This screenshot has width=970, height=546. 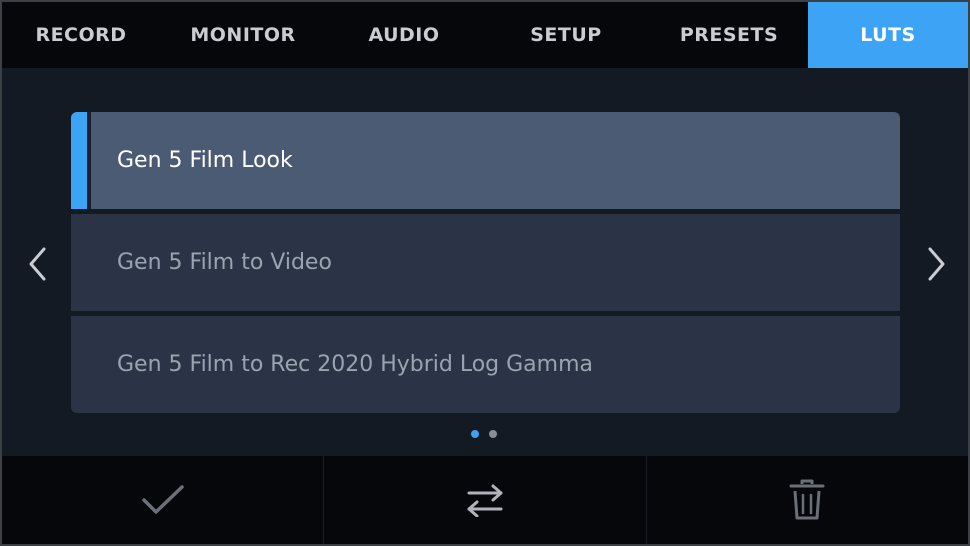 I want to click on chevron-left-icon, so click(x=37, y=264).